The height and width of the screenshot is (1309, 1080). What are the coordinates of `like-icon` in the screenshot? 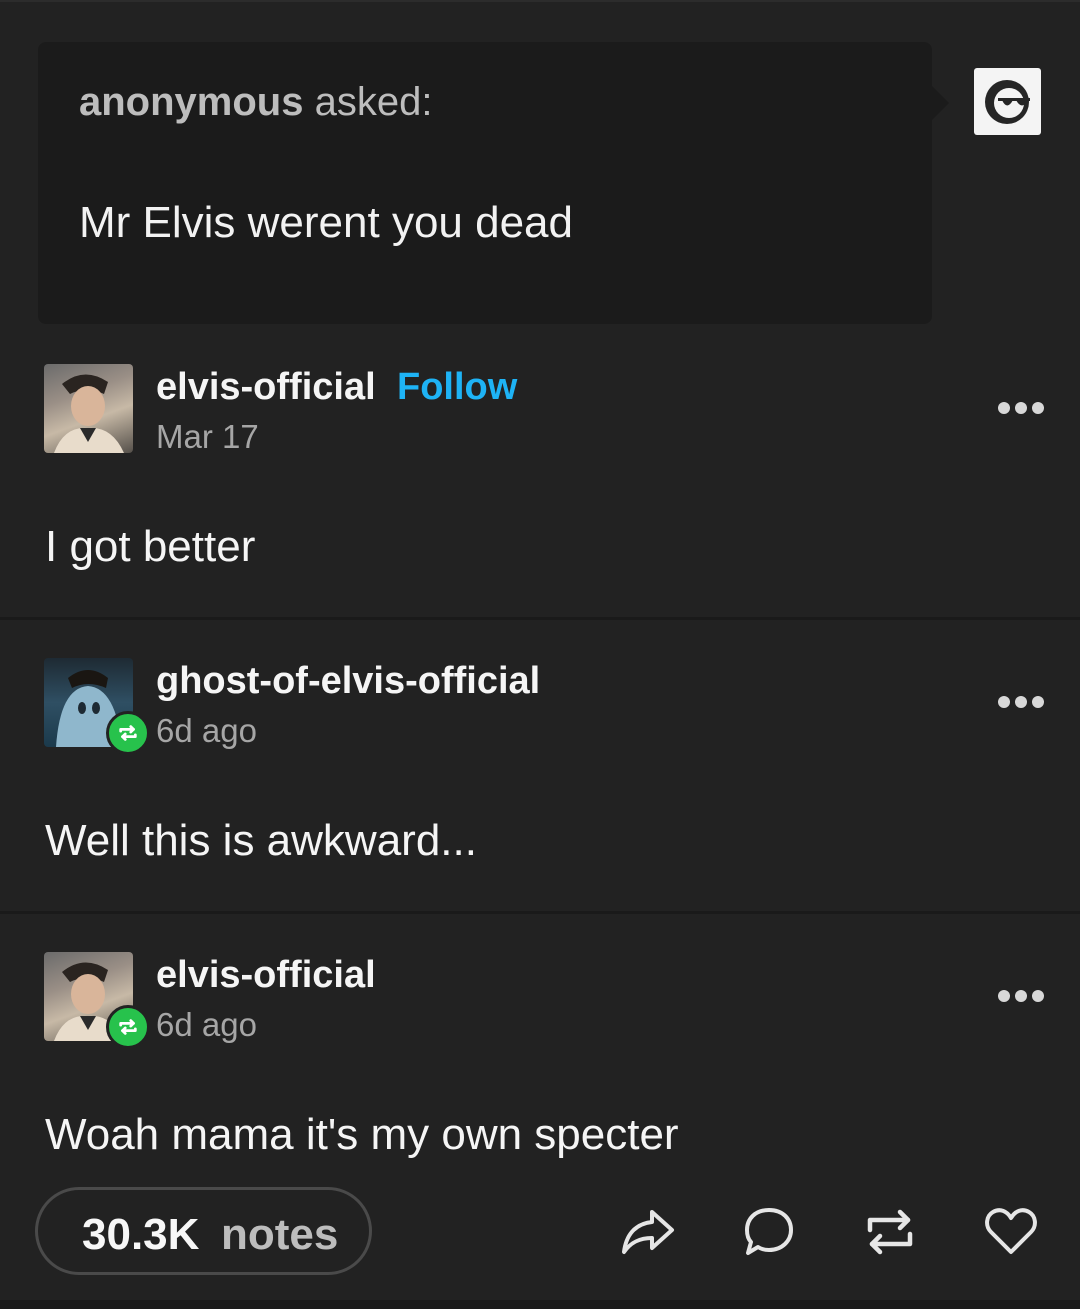 It's located at (1011, 1232).